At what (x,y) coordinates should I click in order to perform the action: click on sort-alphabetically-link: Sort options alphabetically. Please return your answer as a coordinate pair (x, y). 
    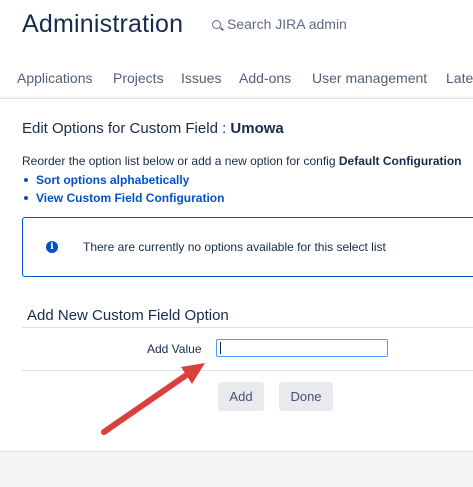
    Looking at the image, I should click on (112, 180).